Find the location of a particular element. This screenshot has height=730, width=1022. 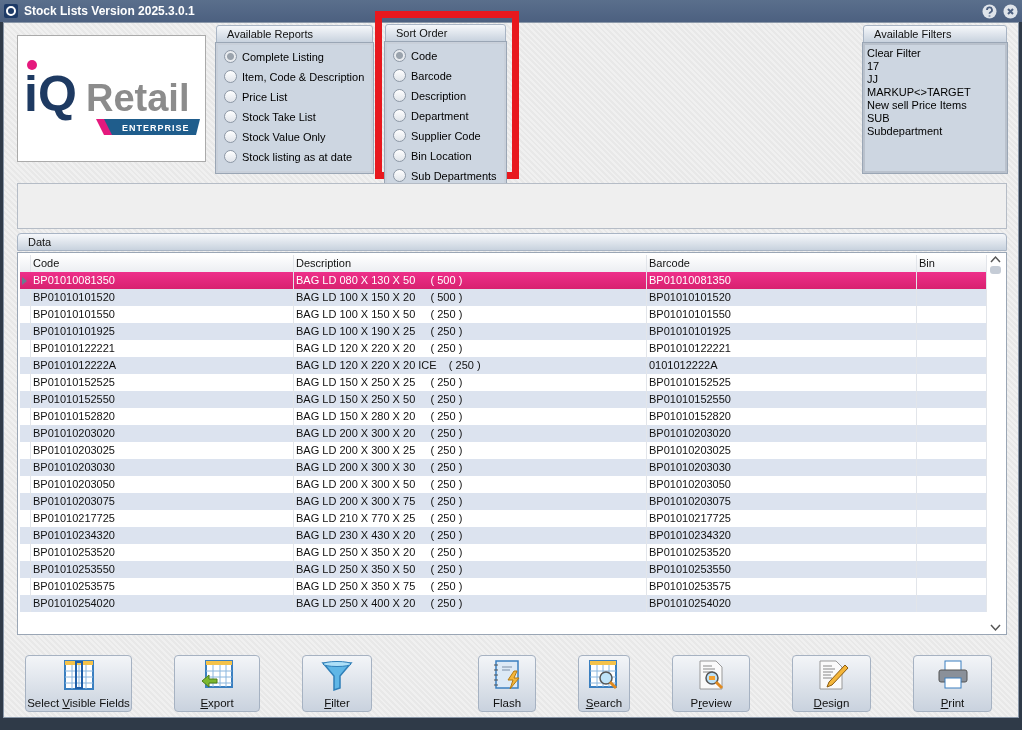

table-row: BP0101012222A BAG LD 120 X 220 X 20 ICE ( 250 ) 0101012222A is located at coordinates (503, 365).